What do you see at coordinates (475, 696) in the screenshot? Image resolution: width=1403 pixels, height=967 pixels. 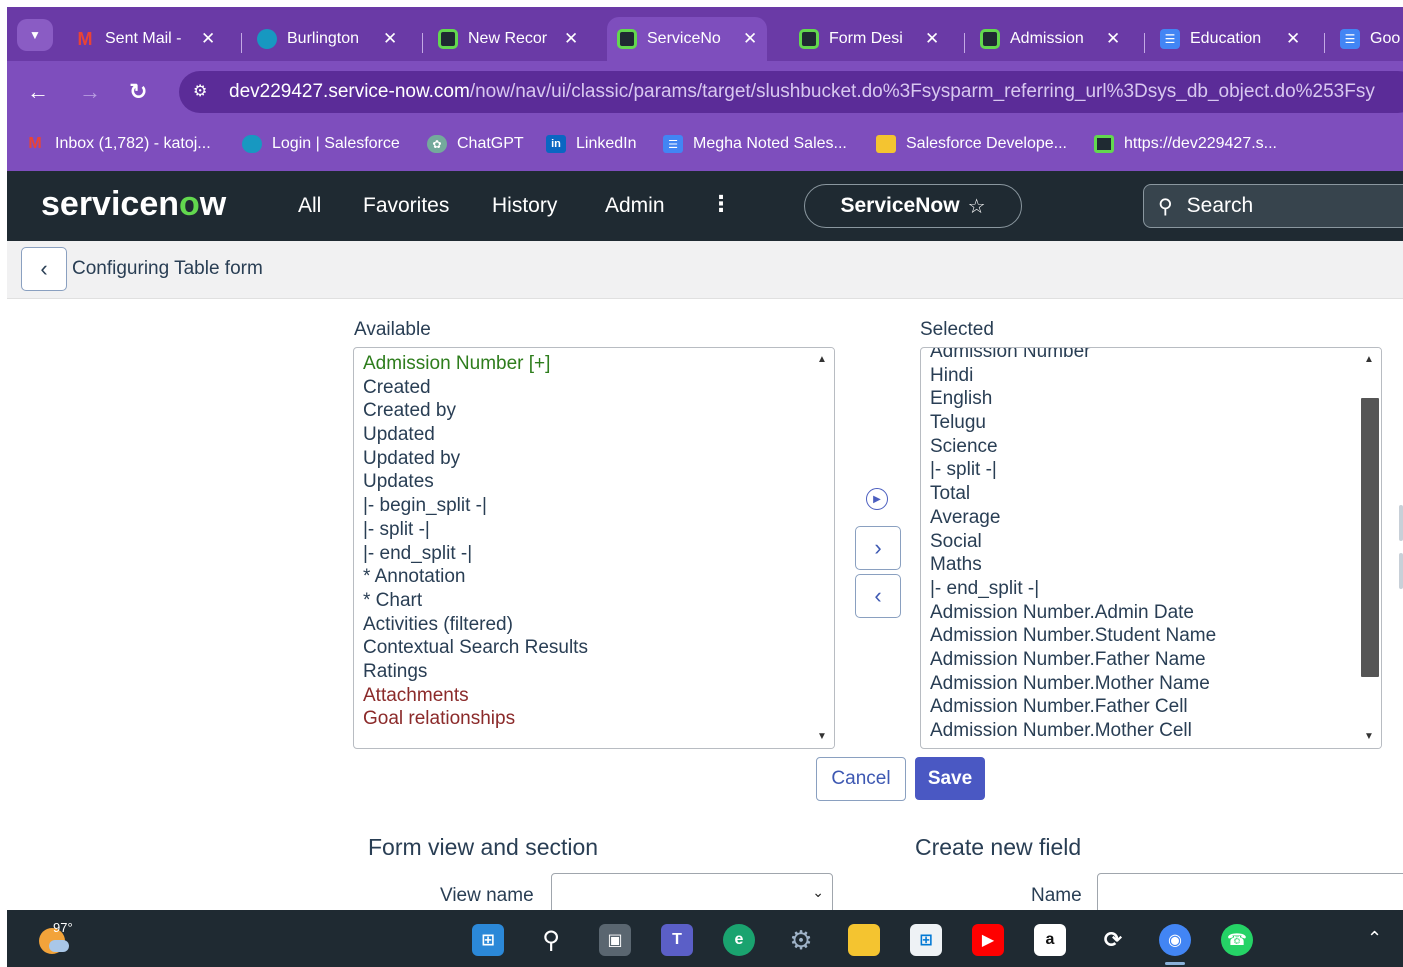 I see `available-list-item: Attachments` at bounding box center [475, 696].